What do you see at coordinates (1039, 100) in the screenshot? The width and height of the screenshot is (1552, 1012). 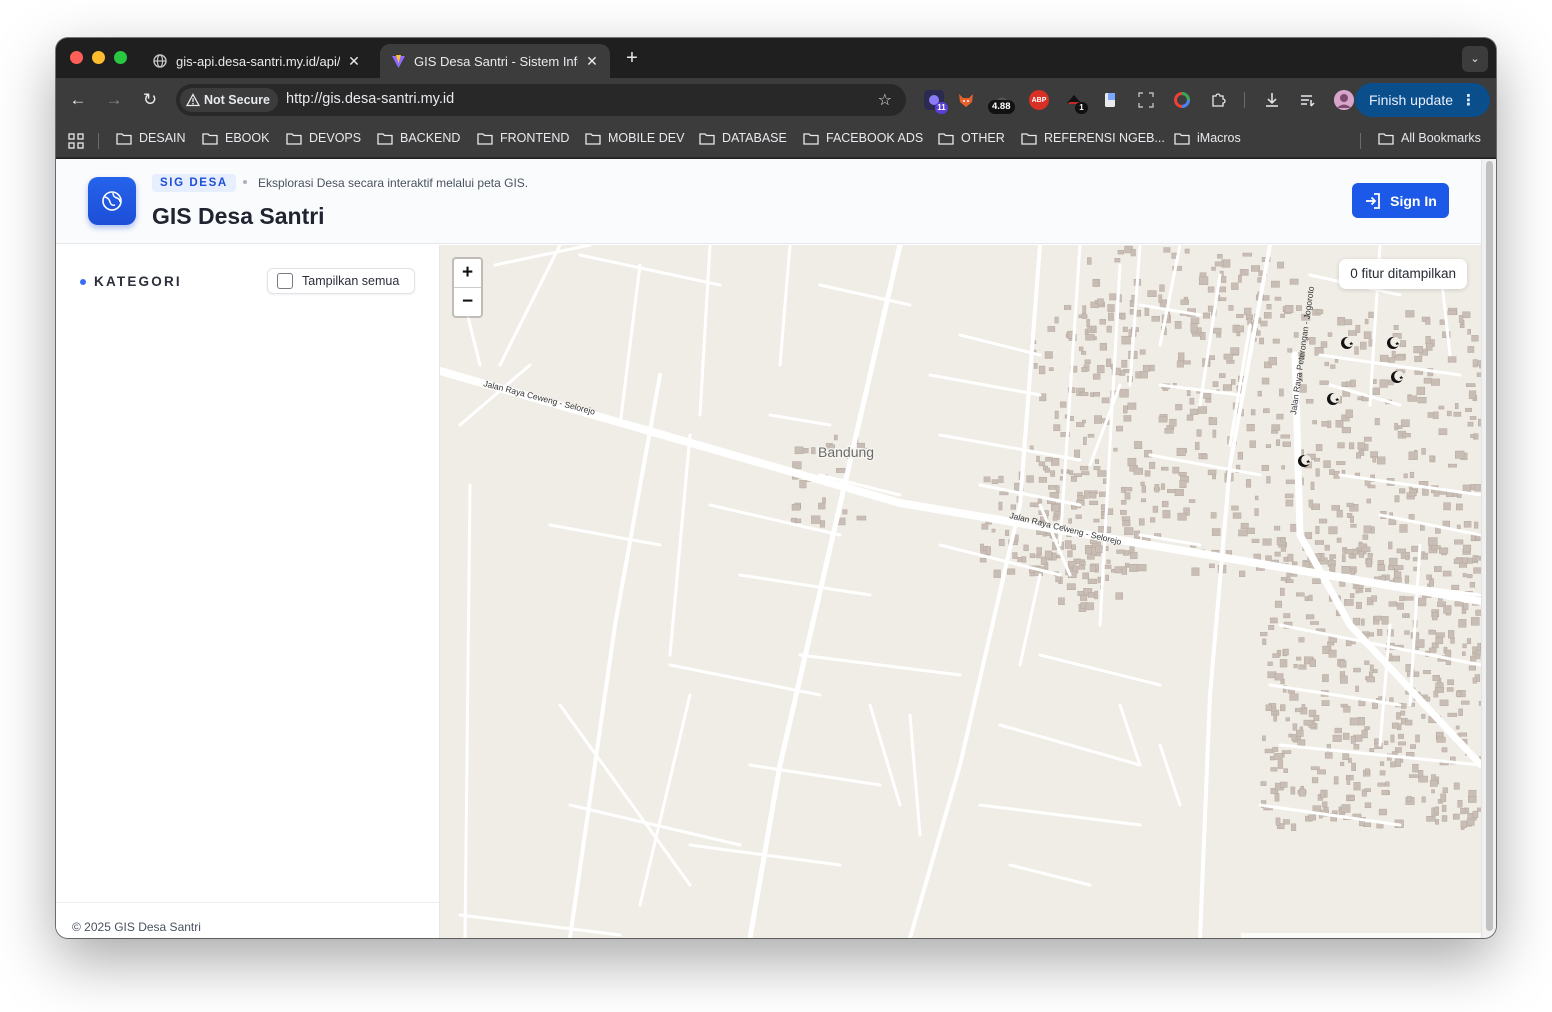 I see `adblock-icon: ABP` at bounding box center [1039, 100].